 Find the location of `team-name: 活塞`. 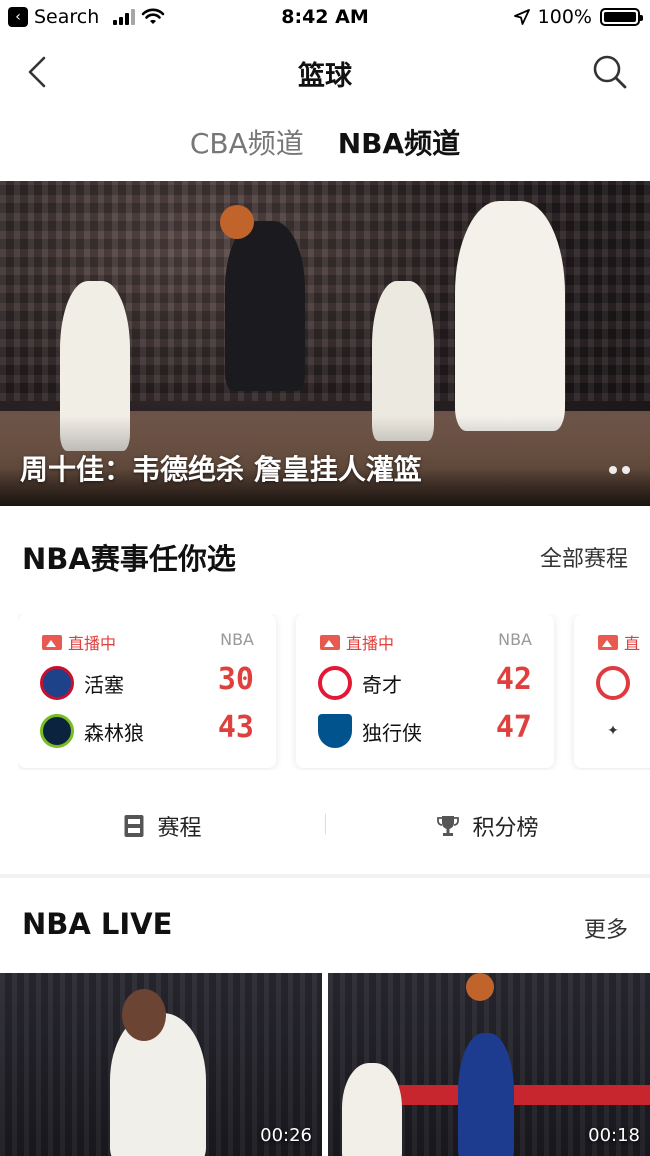

team-name: 活塞 is located at coordinates (104, 684).